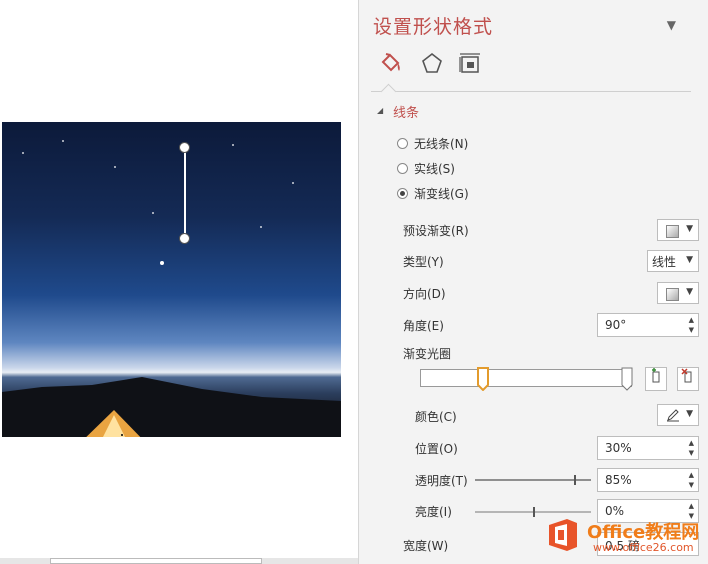 This screenshot has height=564, width=708. Describe the element at coordinates (423, 262) in the screenshot. I see `type-label: 类型(Y)` at that location.